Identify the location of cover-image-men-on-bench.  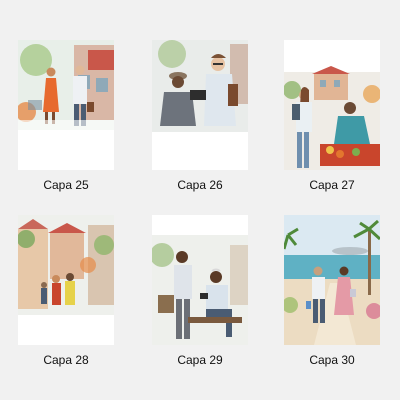
(200, 280).